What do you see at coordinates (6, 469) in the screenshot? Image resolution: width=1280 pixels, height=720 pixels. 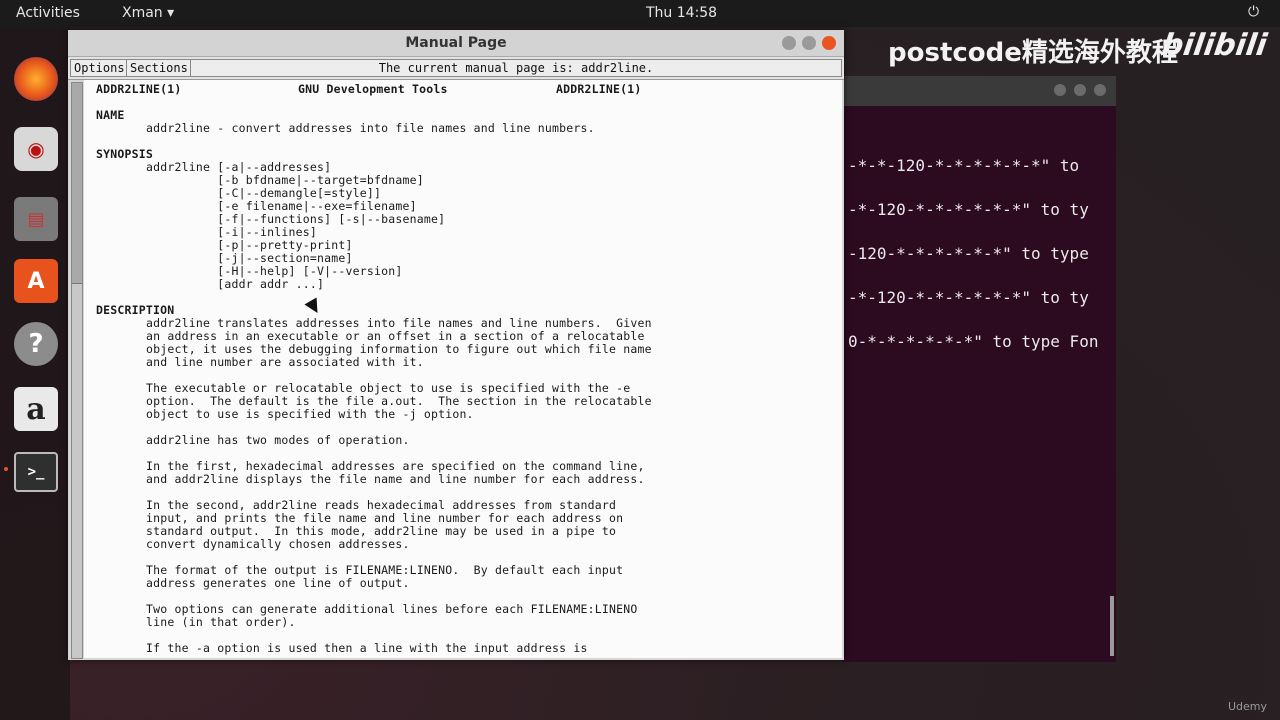 I see `active-indicator` at bounding box center [6, 469].